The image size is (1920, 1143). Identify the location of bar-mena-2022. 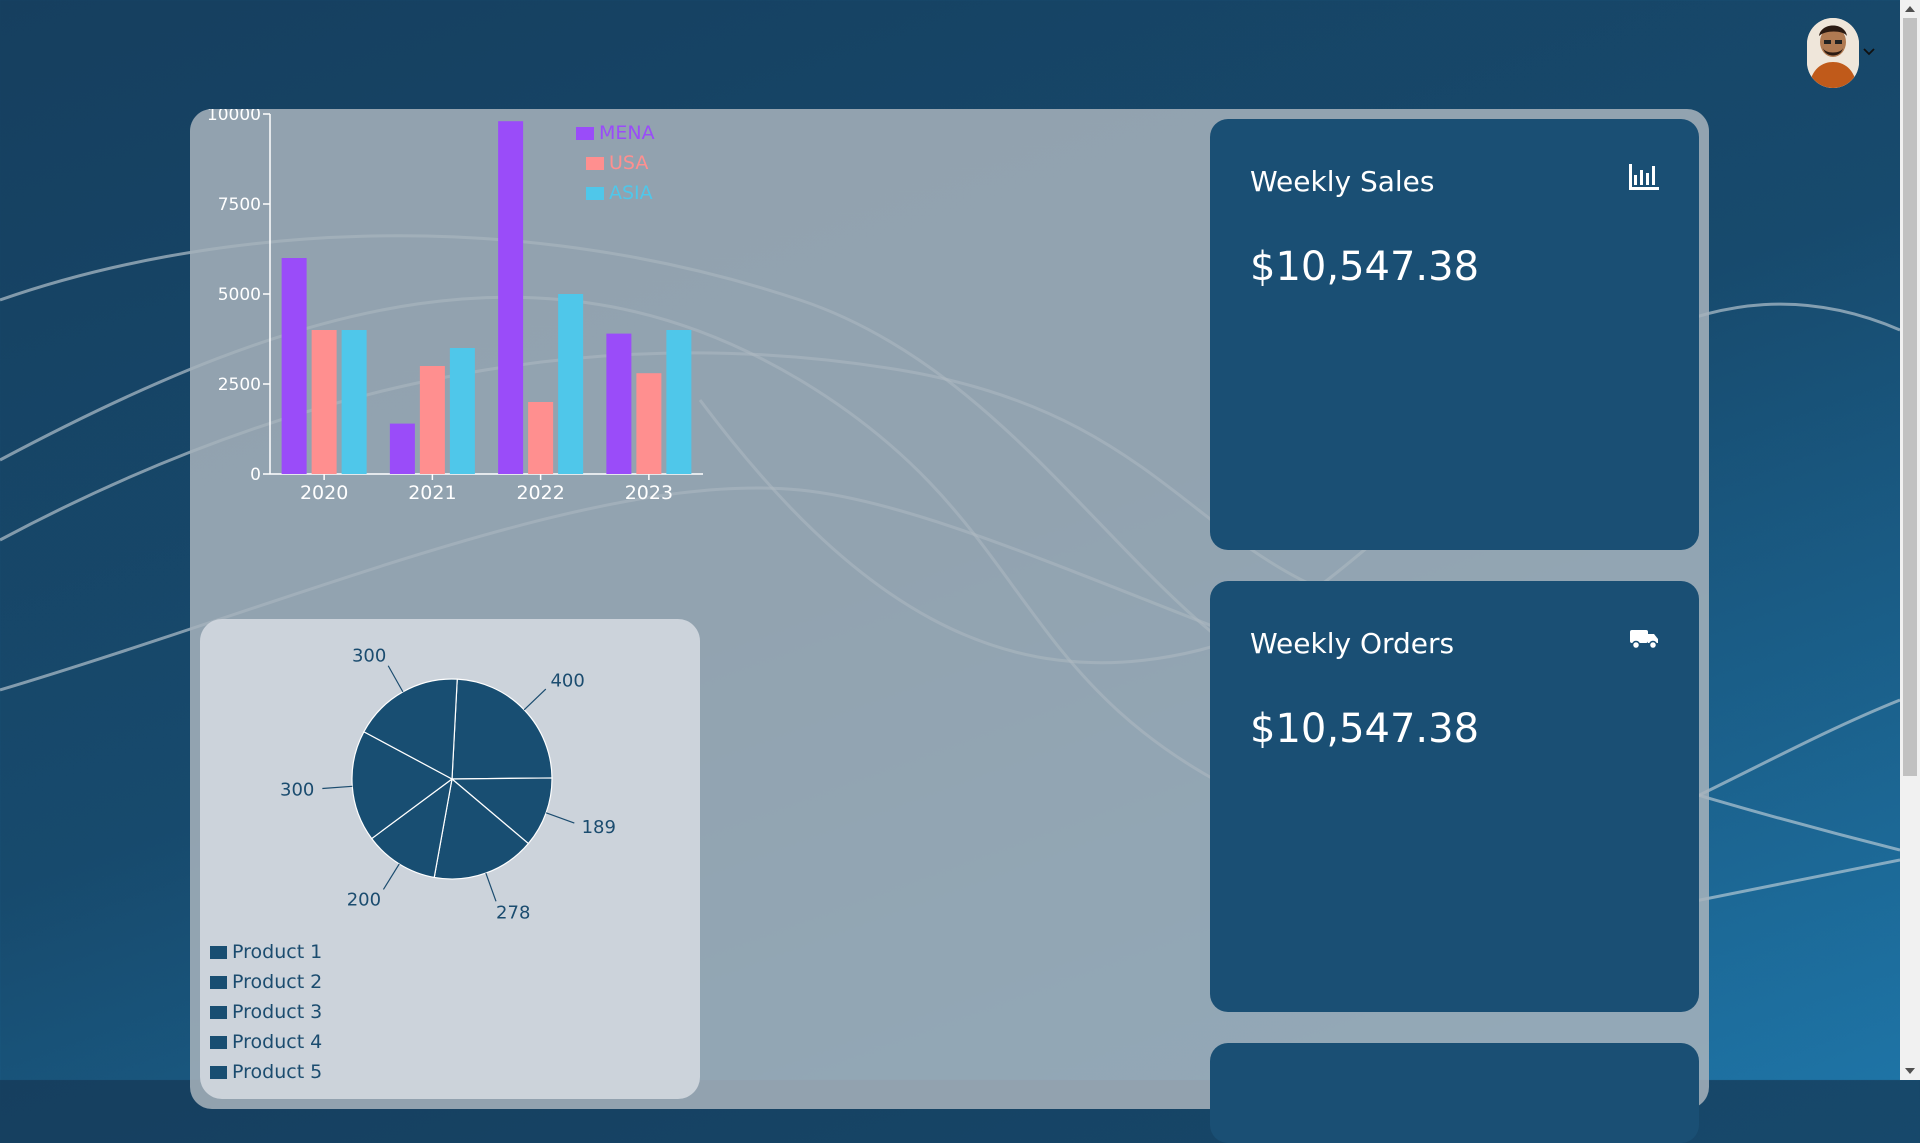
(511, 297).